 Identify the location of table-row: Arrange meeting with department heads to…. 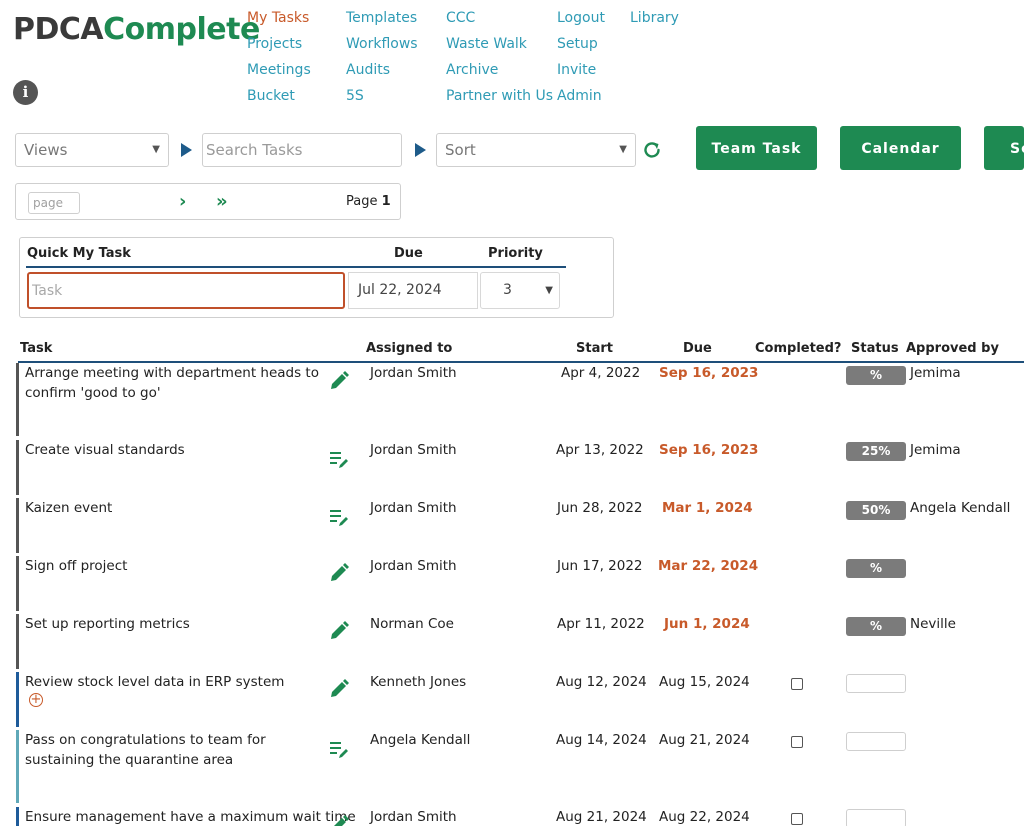
(512, 399).